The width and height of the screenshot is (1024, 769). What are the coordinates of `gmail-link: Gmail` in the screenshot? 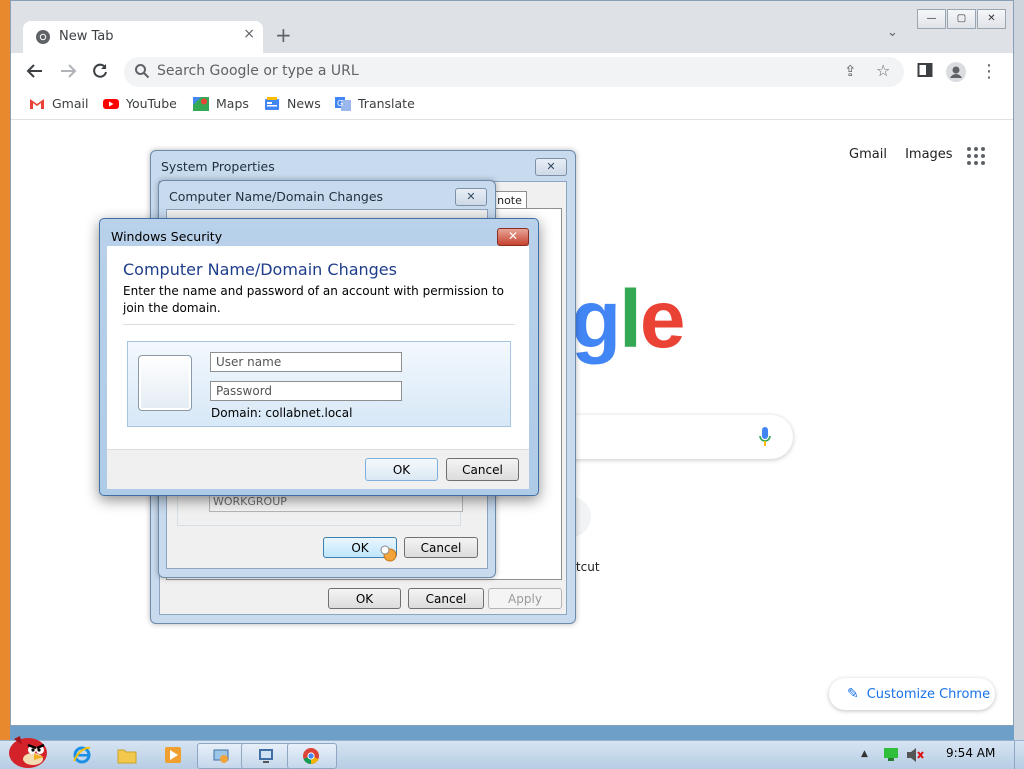 It's located at (868, 154).